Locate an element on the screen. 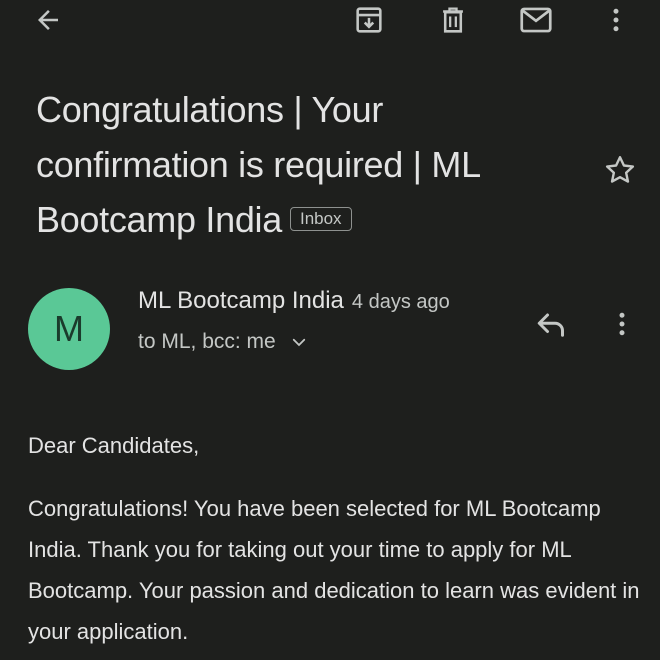  back-button is located at coordinates (48, 20).